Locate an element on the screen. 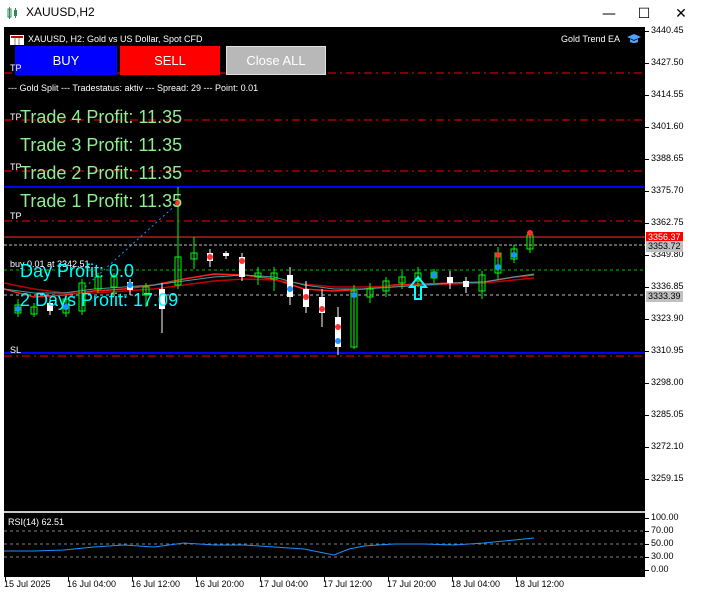 Image resolution: width=702 pixels, height=593 pixels. window-titlebar: XAUUSD,H2 — ☐ ✕ is located at coordinates (351, 13).